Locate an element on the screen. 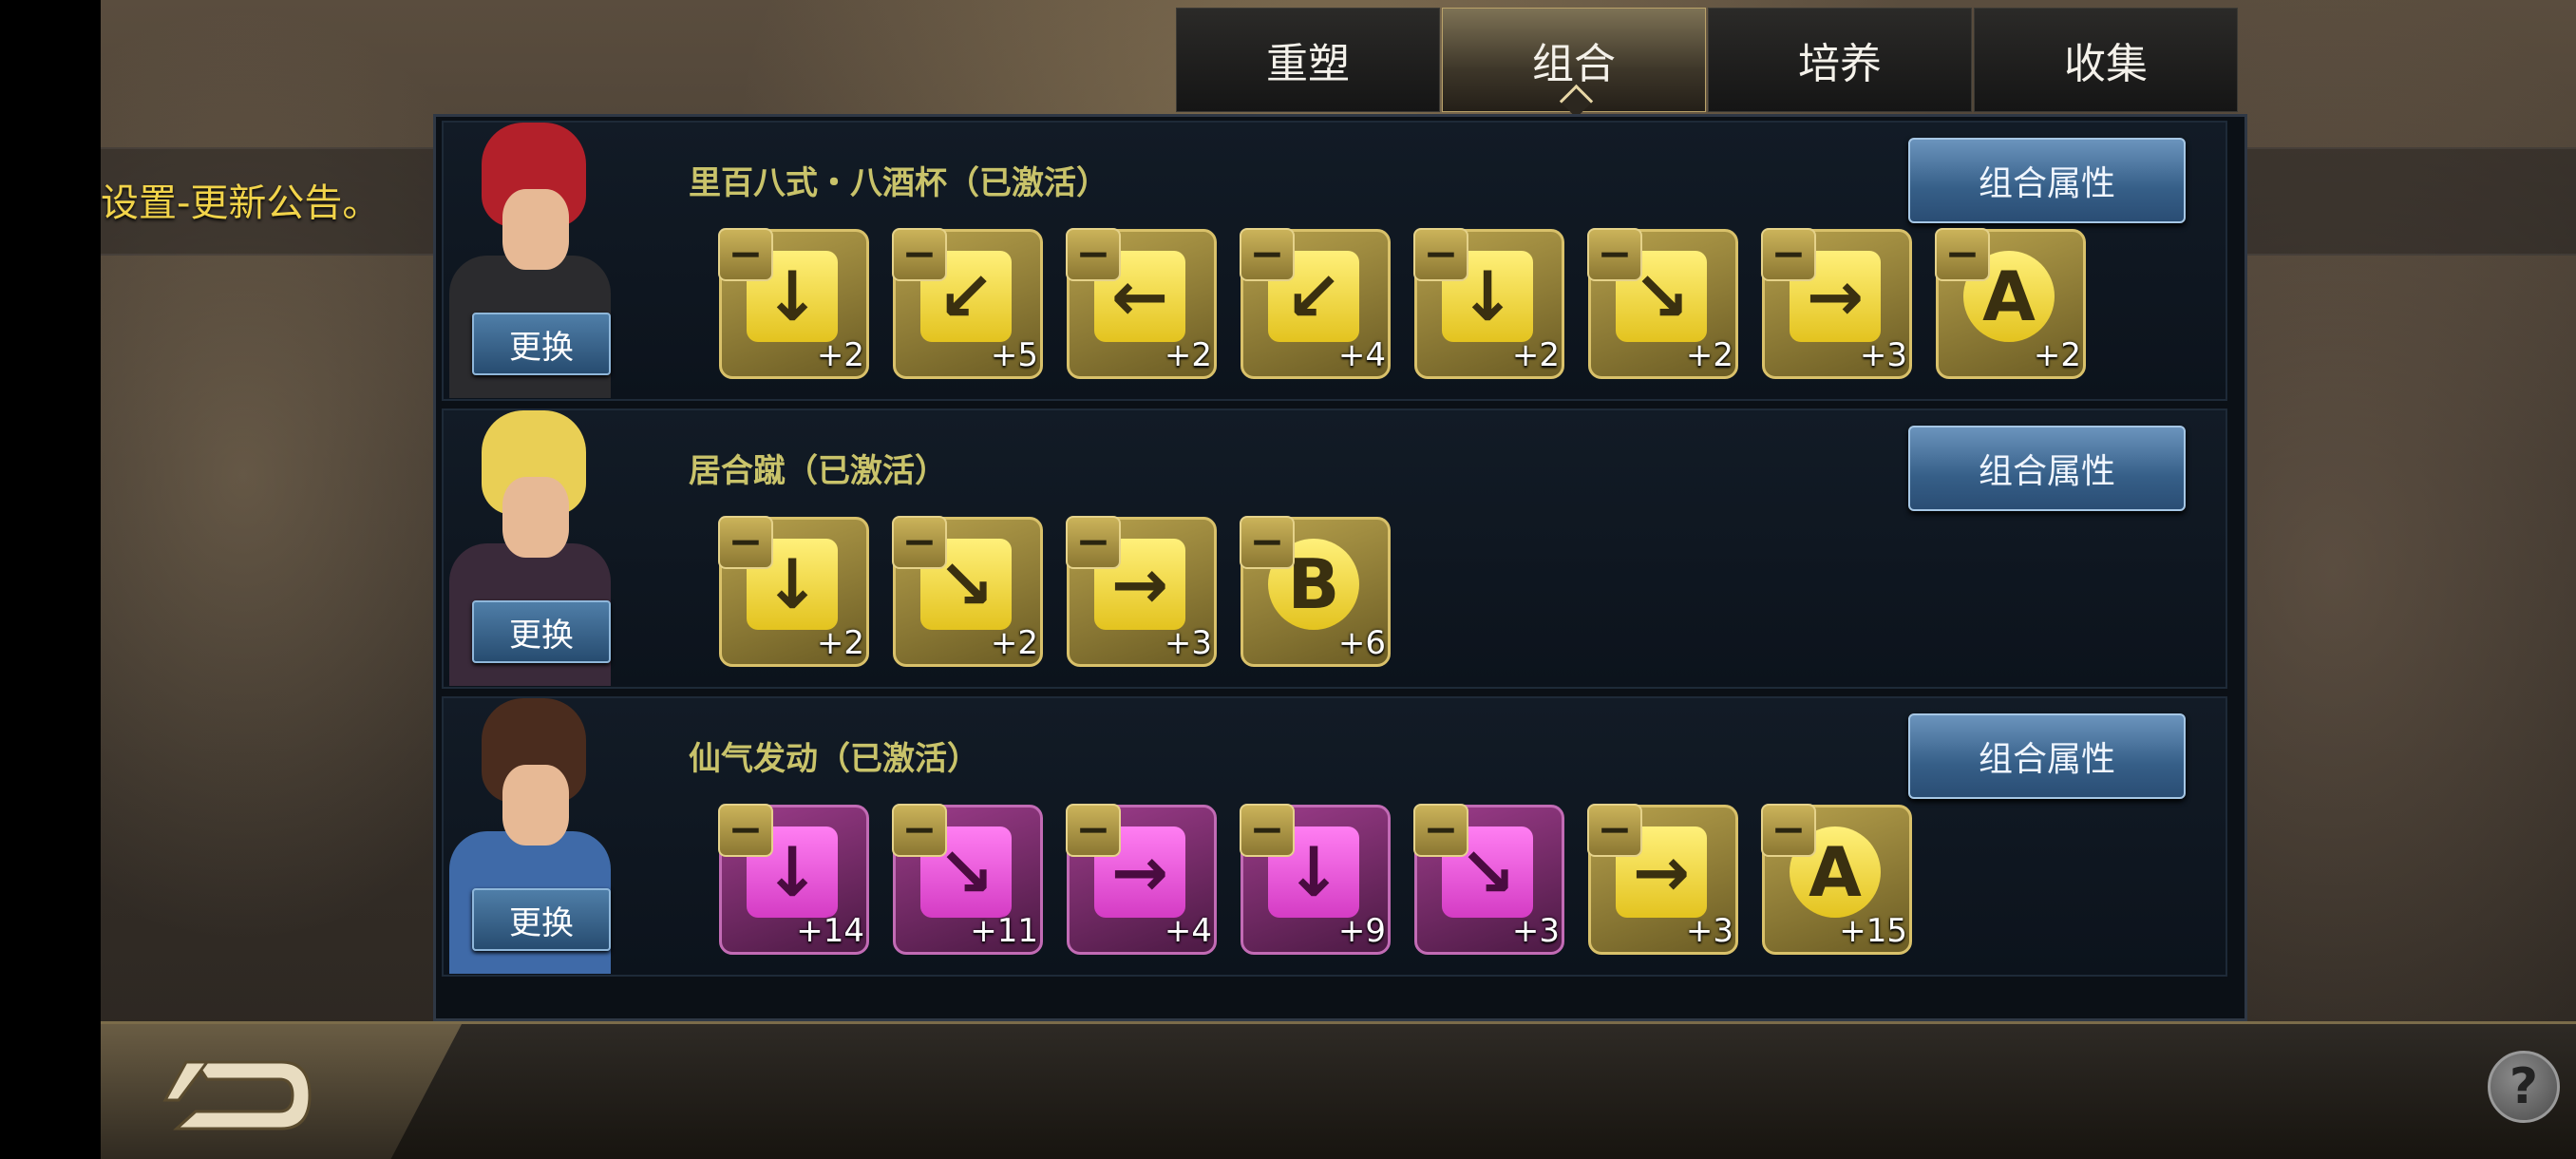 The width and height of the screenshot is (2576, 1159). tab-collection: 收集 is located at coordinates (2106, 60).